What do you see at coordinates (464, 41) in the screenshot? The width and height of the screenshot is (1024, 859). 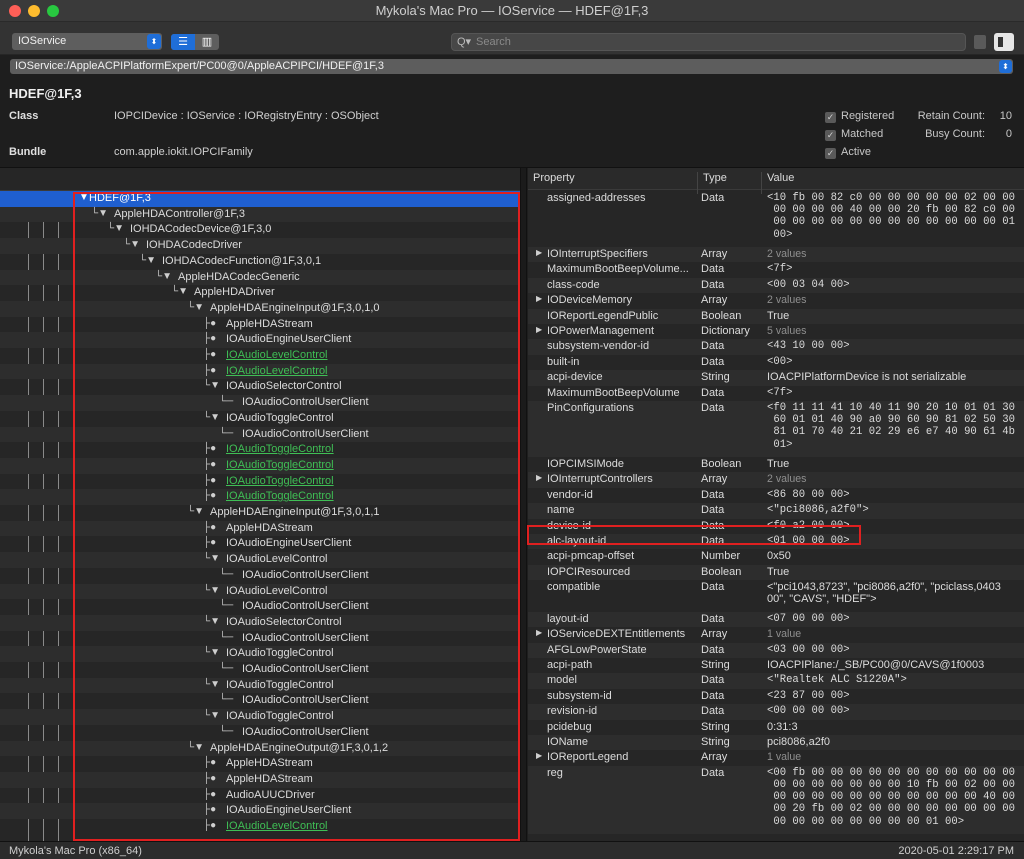 I see `search-icon: Q▾` at bounding box center [464, 41].